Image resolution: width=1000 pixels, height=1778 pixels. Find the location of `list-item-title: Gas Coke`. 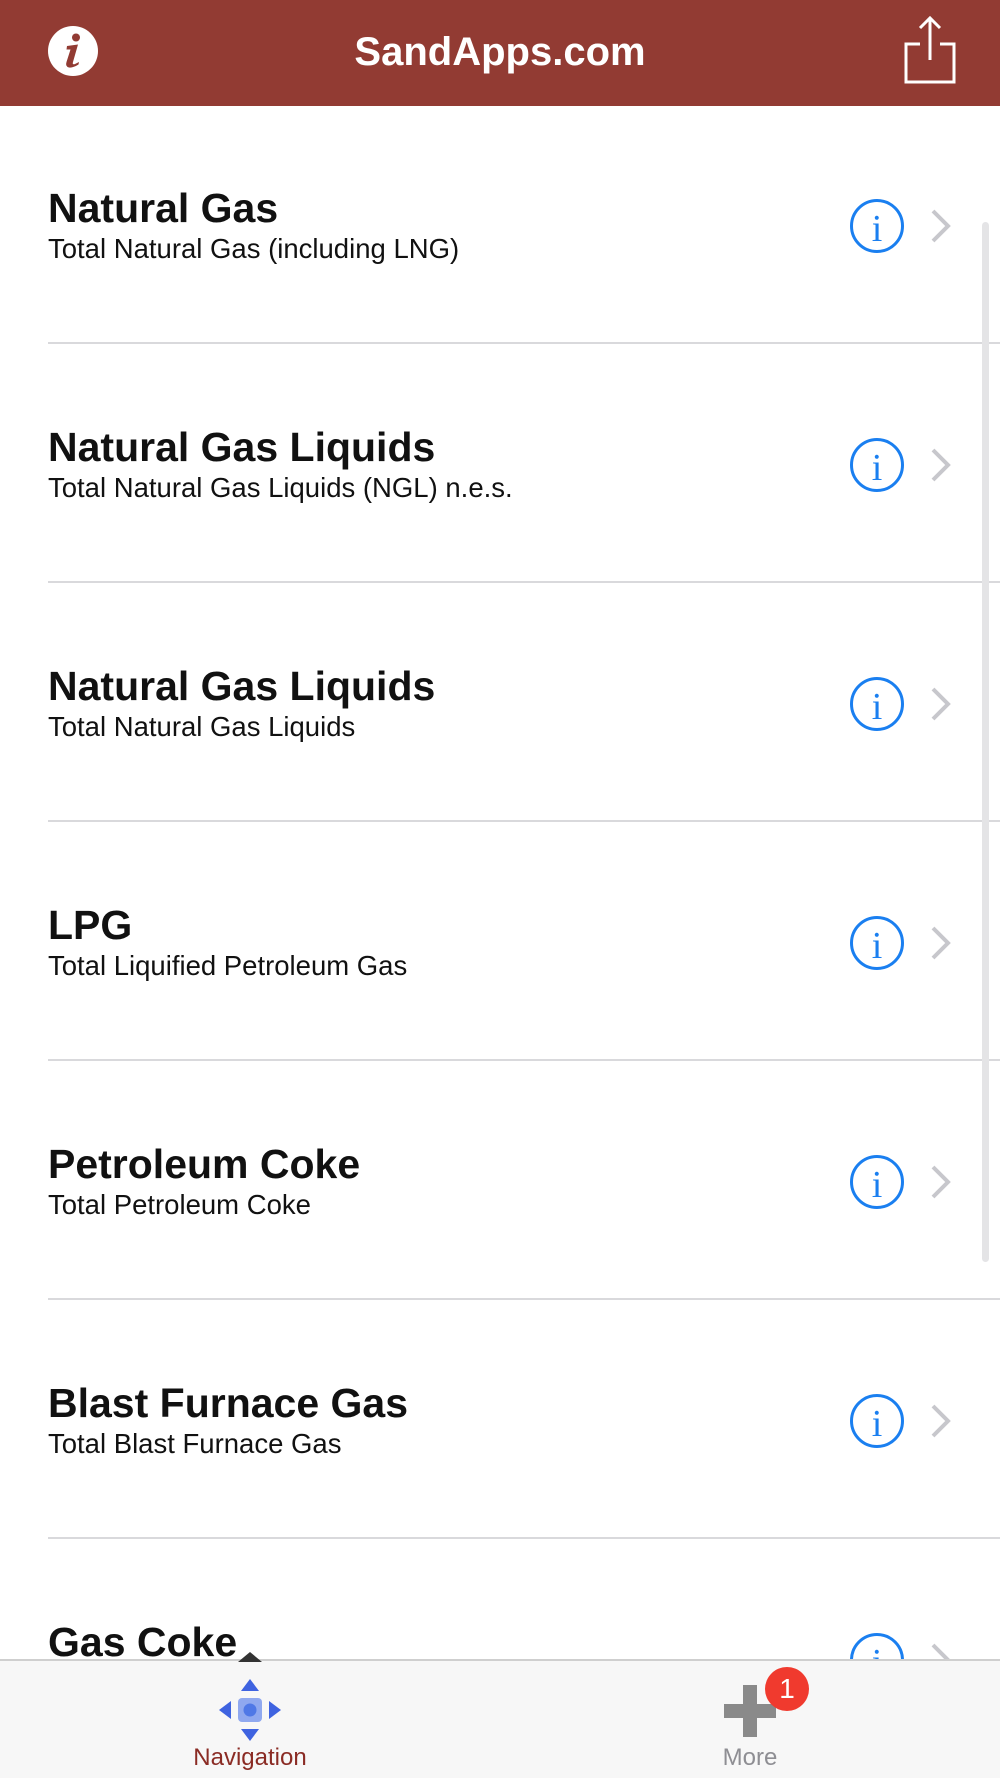

list-item-title: Gas Coke is located at coordinates (143, 1639).